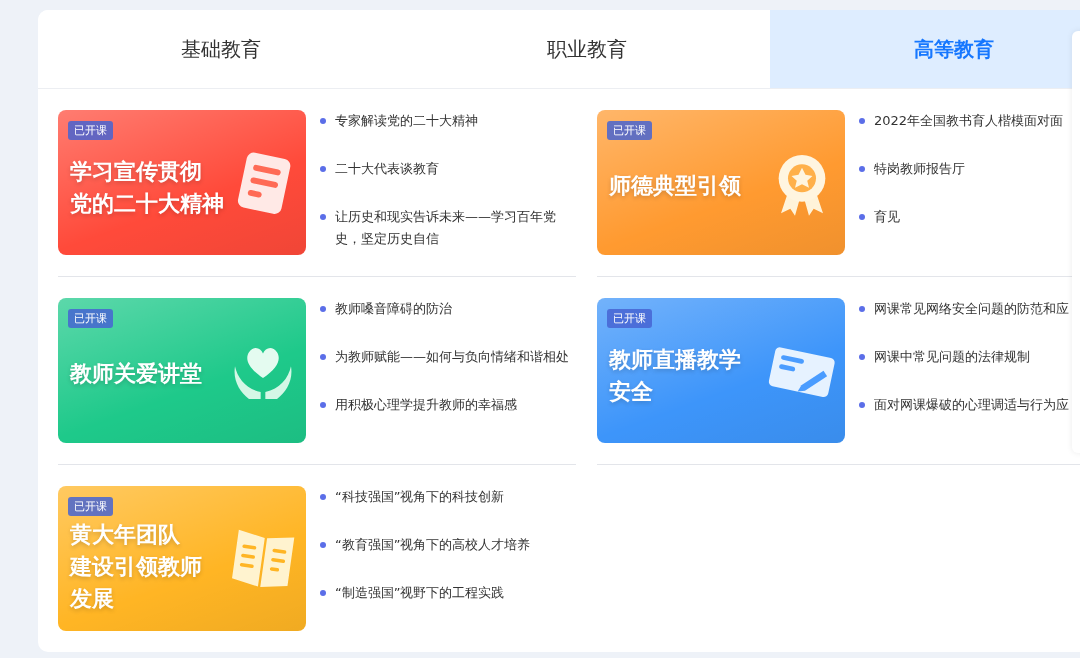  What do you see at coordinates (426, 405) in the screenshot?
I see `topic-link: 用积极心理学提升教师的幸福感` at bounding box center [426, 405].